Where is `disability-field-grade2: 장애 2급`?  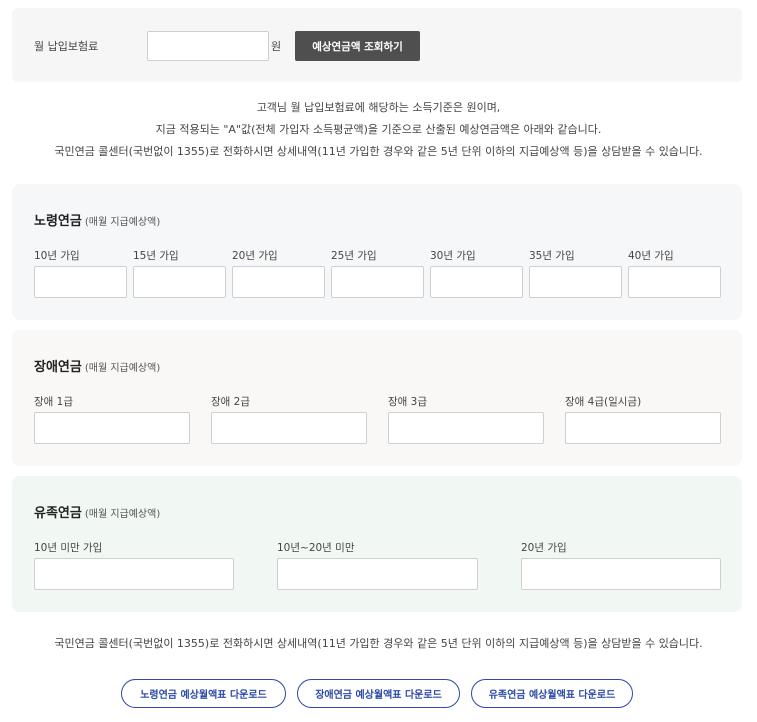 disability-field-grade2: 장애 2급 is located at coordinates (289, 419).